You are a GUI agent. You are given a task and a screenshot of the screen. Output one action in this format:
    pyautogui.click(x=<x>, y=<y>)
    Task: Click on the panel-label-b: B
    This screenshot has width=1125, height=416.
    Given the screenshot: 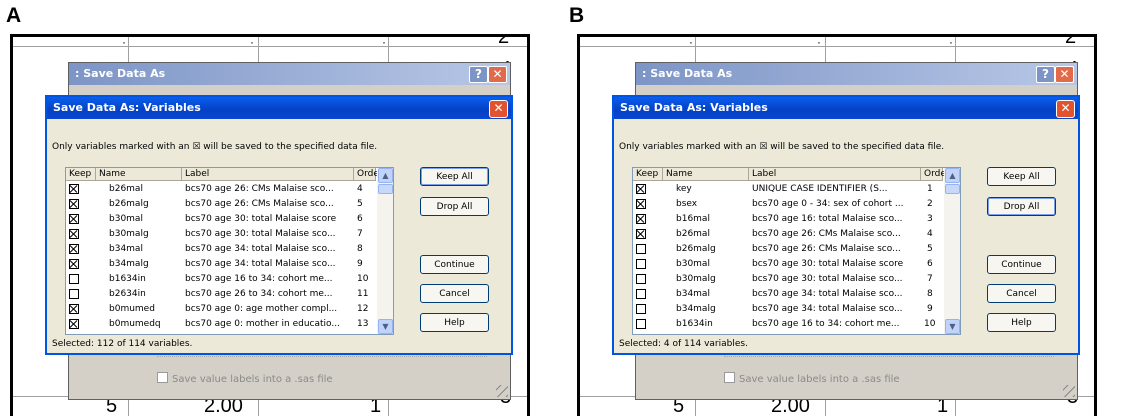 What is the action you would take?
    pyautogui.click(x=577, y=15)
    